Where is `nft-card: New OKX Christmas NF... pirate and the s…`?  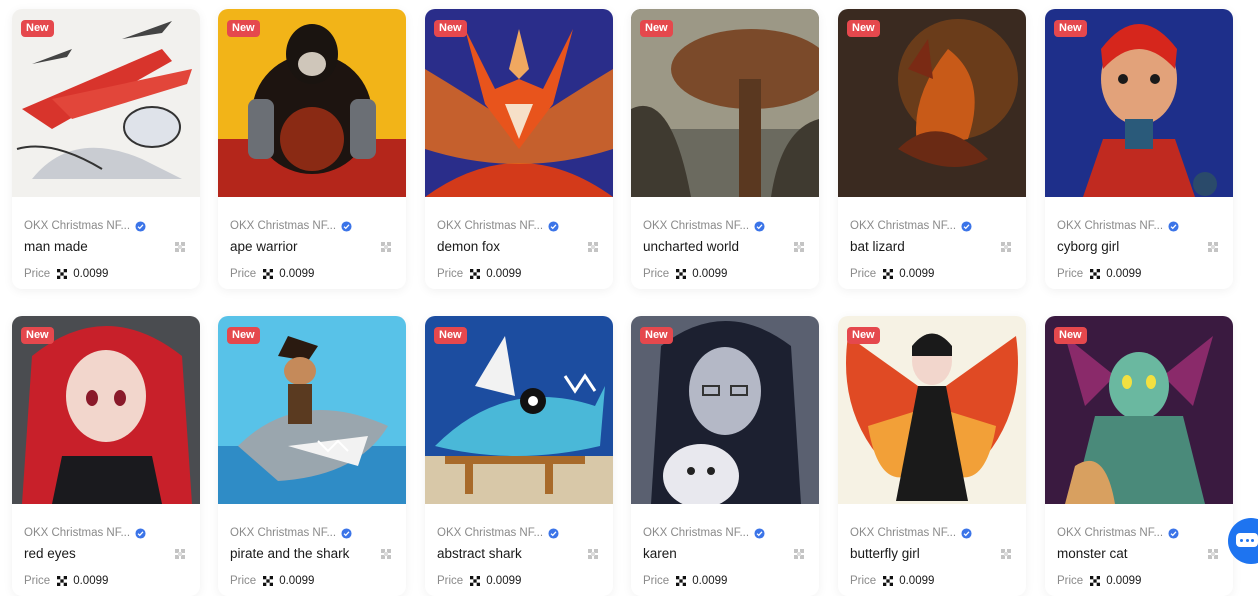 nft-card: New OKX Christmas NF... pirate and the s… is located at coordinates (312, 456).